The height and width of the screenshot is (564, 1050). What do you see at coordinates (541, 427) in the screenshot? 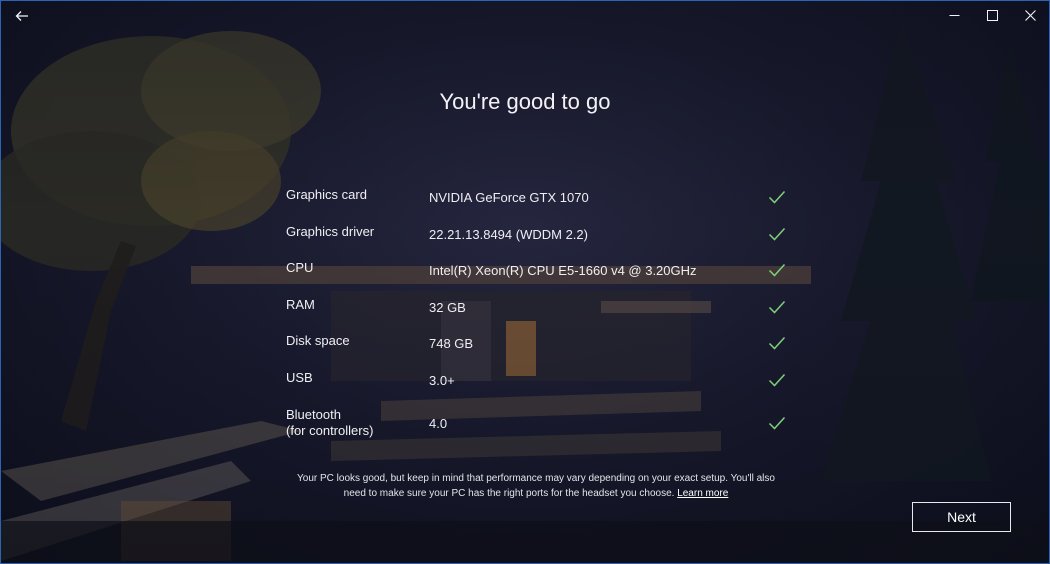
I see `requirement-row-bluetooth: Bluetooth (for controllers) 4.0` at bounding box center [541, 427].